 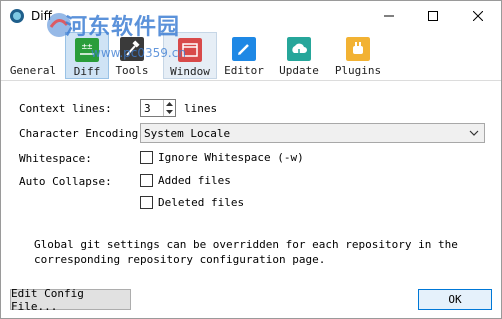 I want to click on deleted-files-label: Deleted files, so click(x=201, y=202).